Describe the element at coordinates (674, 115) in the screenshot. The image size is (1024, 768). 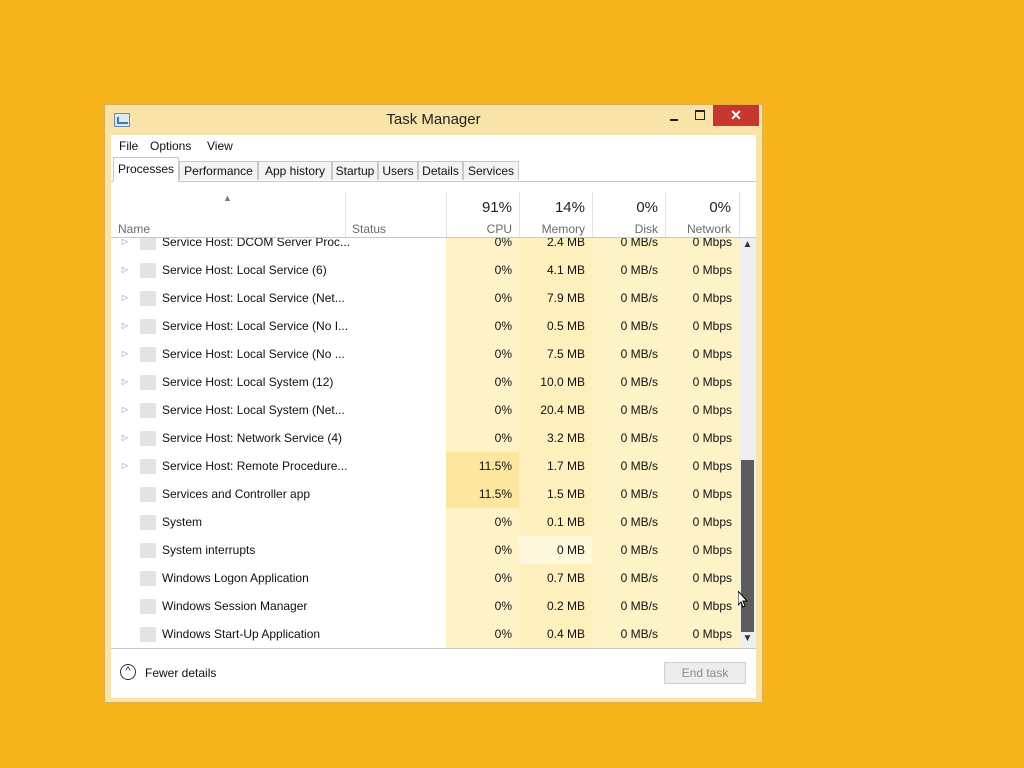
I see `minimize-button` at that location.